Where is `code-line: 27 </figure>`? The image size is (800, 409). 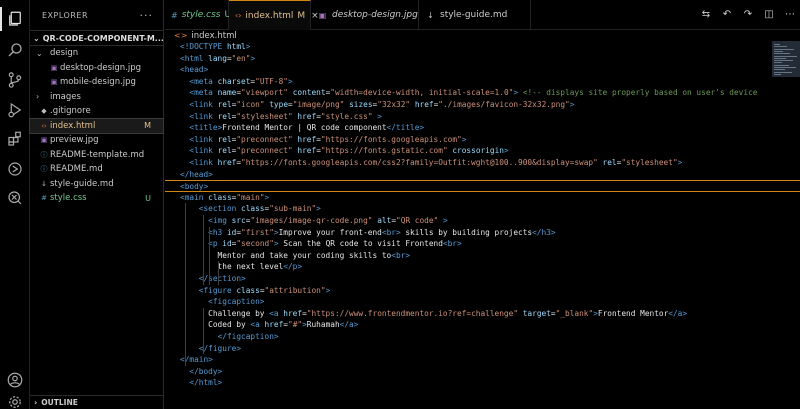 code-line: 27 </figure> is located at coordinates (482, 349).